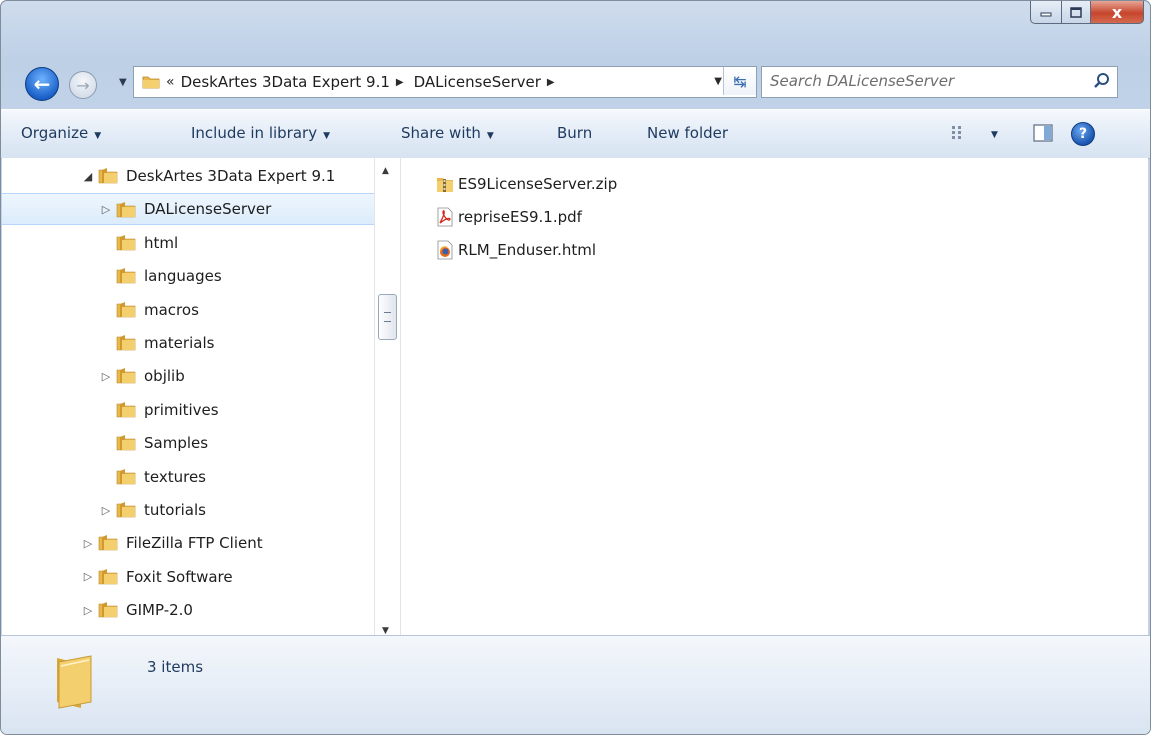  What do you see at coordinates (171, 309) in the screenshot?
I see `tree-item-label: macros` at bounding box center [171, 309].